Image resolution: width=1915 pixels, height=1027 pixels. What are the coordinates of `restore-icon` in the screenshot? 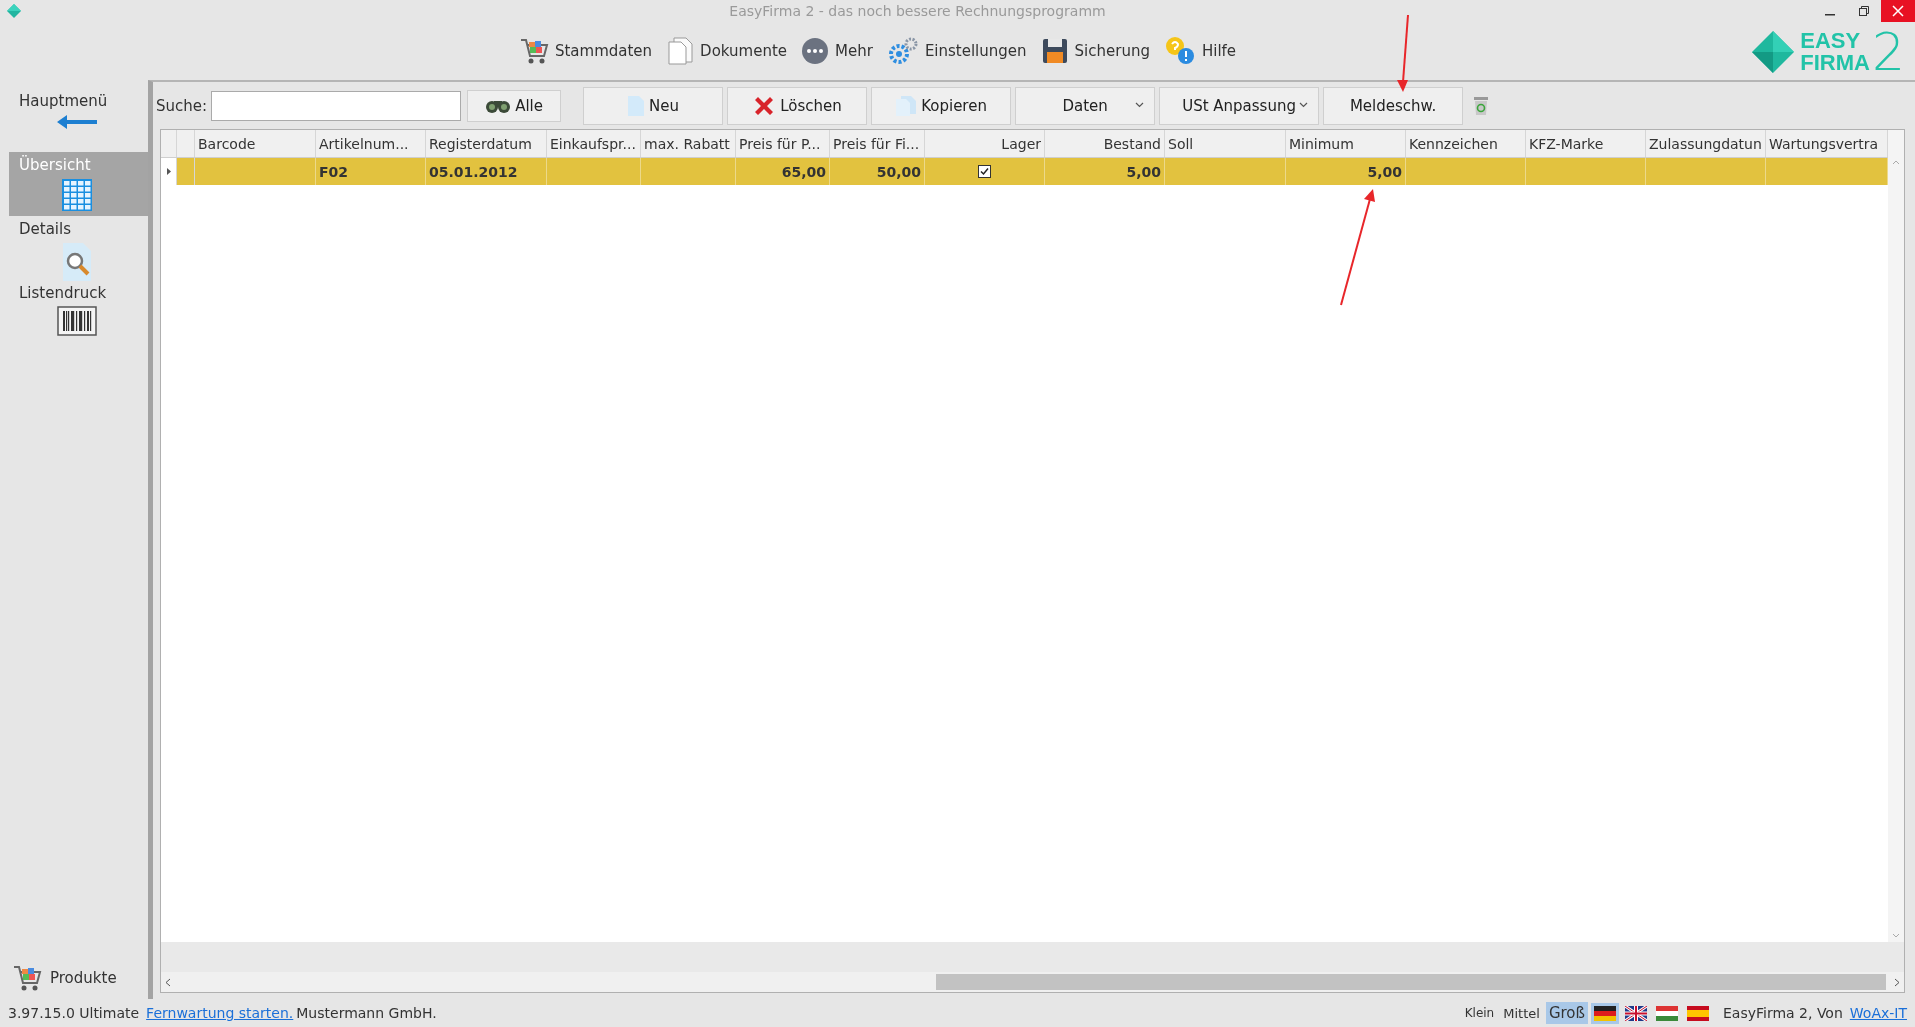 It's located at (1864, 11).